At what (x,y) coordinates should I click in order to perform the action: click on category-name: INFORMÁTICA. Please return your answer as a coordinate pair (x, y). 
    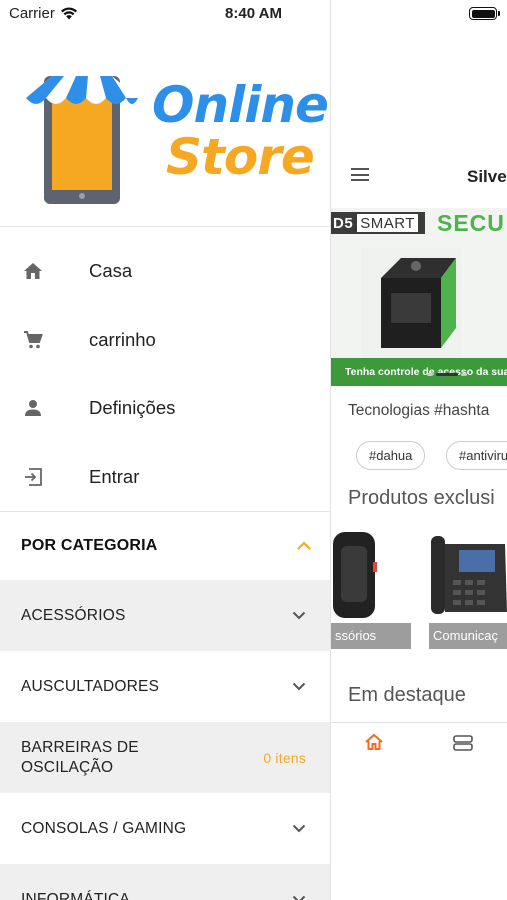
    Looking at the image, I should click on (75, 895).